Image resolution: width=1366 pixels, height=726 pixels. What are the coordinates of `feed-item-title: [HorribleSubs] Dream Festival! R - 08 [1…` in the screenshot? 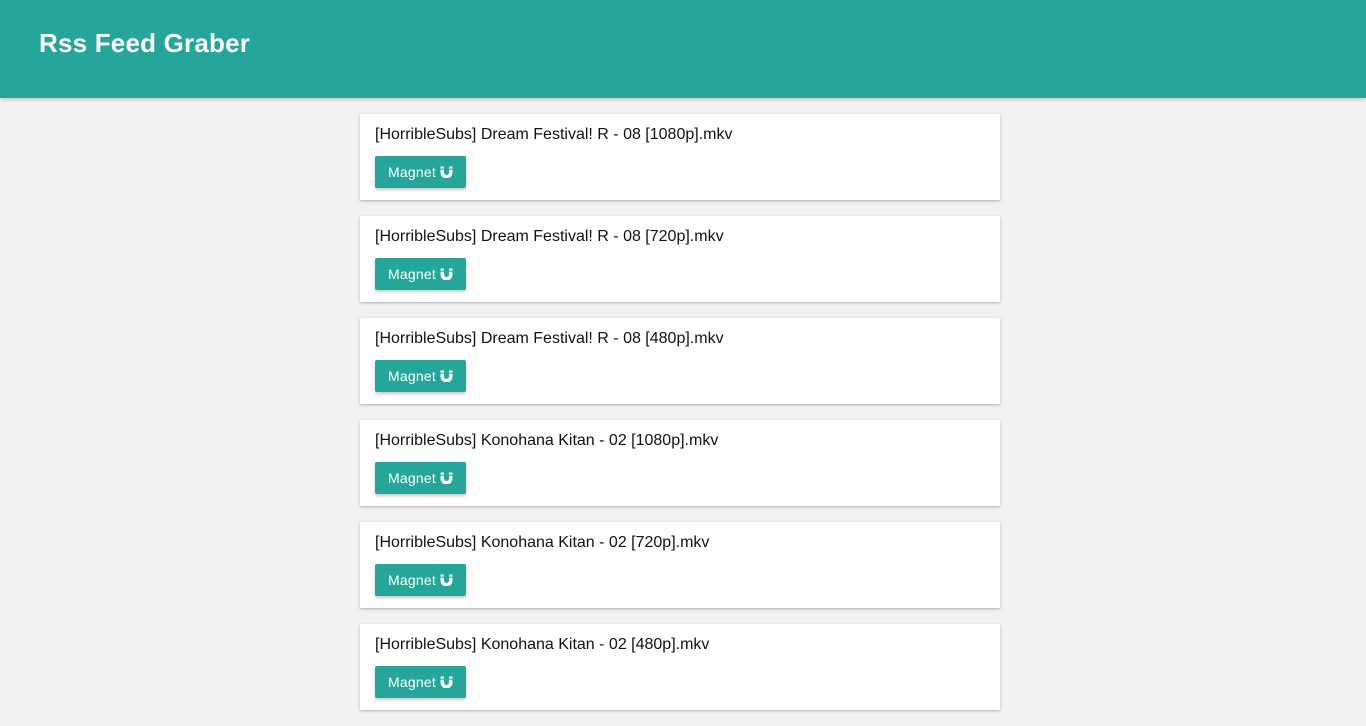 It's located at (554, 134).